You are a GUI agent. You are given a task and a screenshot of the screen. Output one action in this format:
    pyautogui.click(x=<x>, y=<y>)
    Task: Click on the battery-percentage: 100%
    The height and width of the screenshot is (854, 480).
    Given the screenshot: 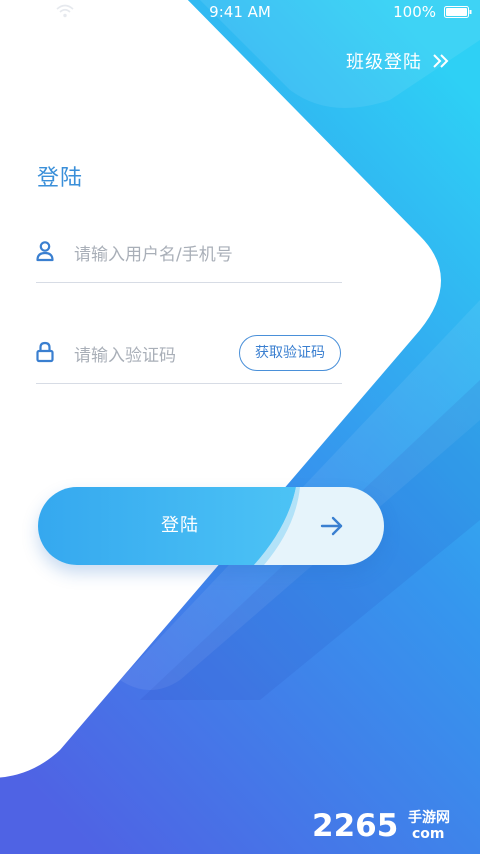 What is the action you would take?
    pyautogui.click(x=414, y=12)
    